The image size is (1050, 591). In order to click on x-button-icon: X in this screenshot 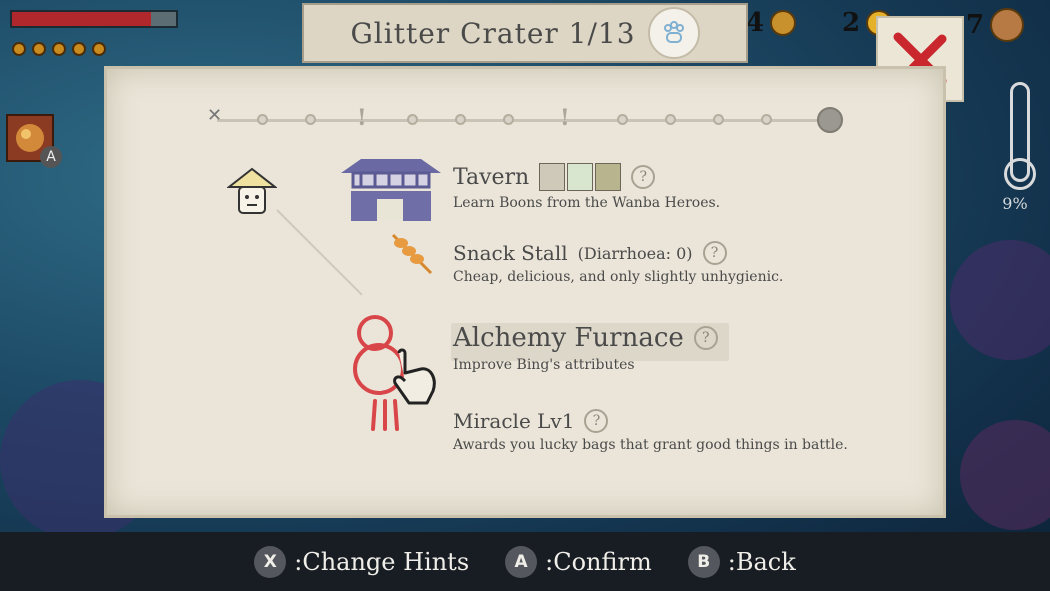, I will do `click(270, 561)`.